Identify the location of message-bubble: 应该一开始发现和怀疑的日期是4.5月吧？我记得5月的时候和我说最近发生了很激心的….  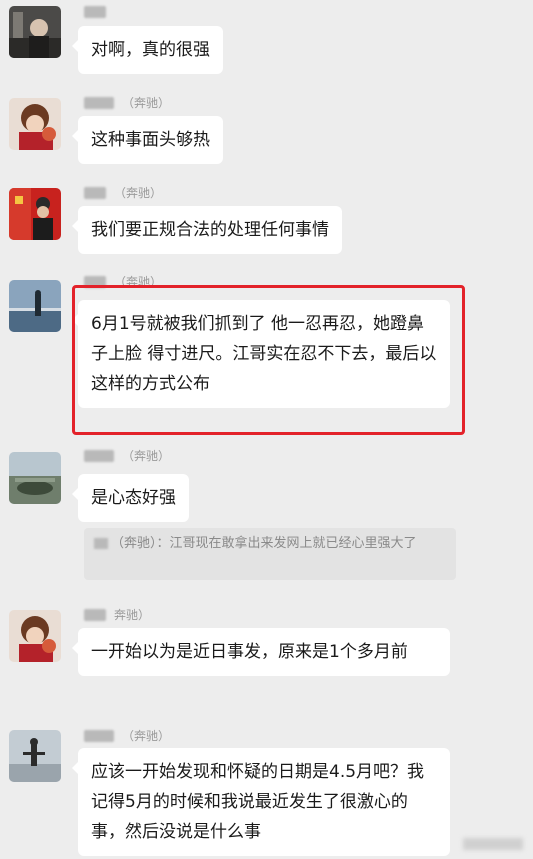
(261, 802).